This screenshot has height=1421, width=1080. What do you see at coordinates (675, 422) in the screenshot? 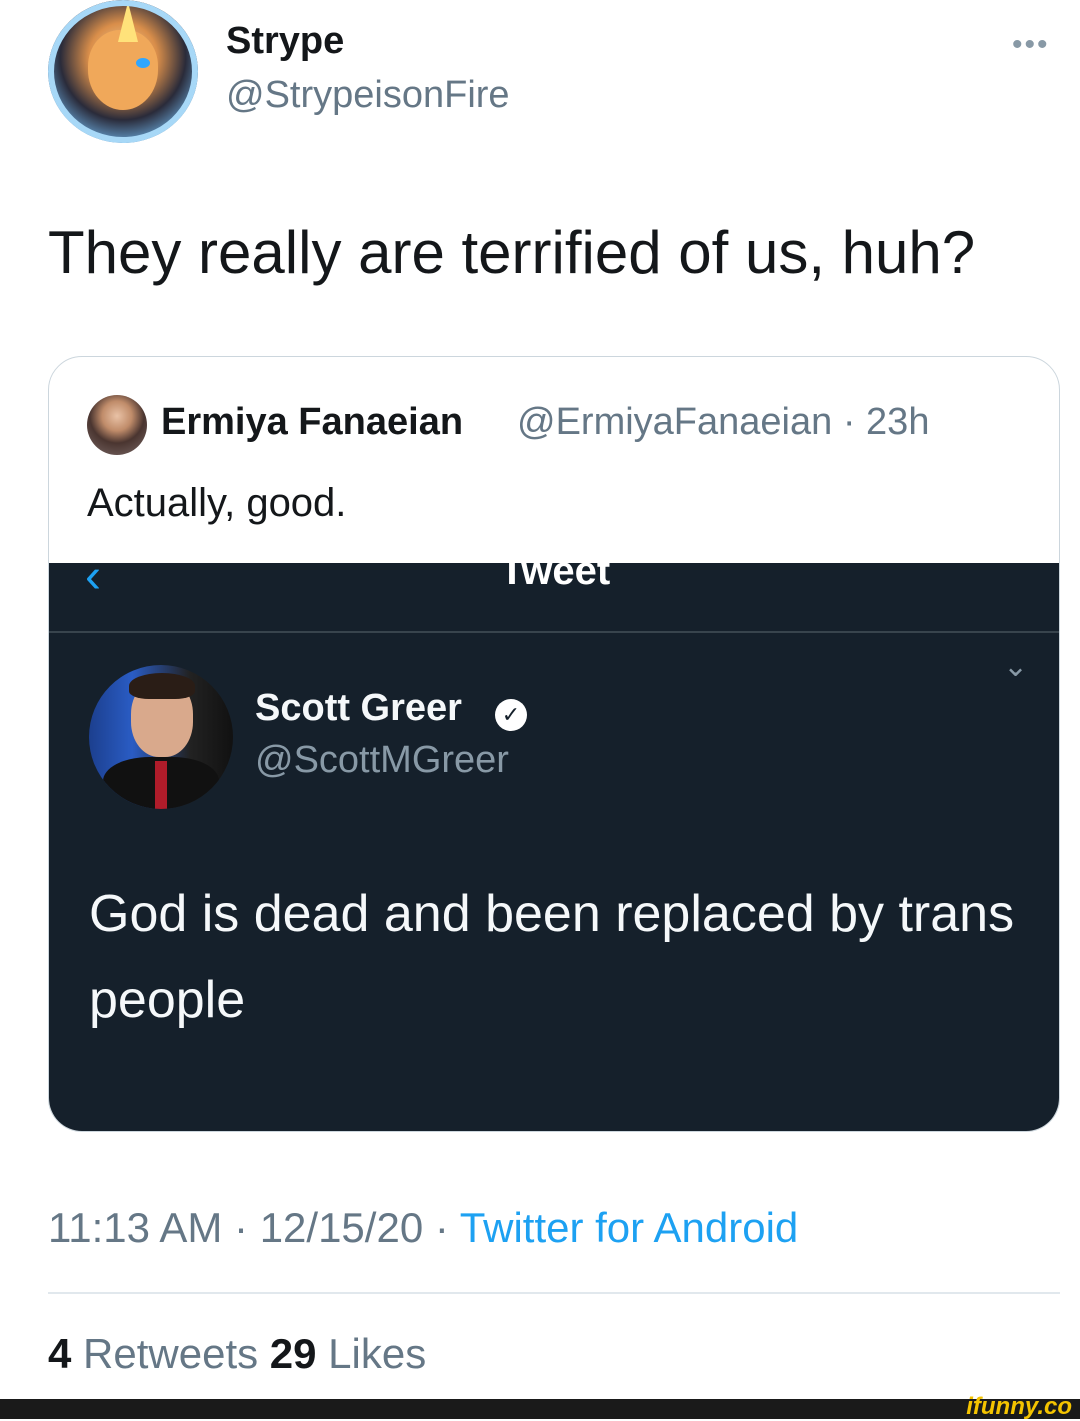
I see `quoted-author-handle: @ErmiyaFanaeian` at bounding box center [675, 422].